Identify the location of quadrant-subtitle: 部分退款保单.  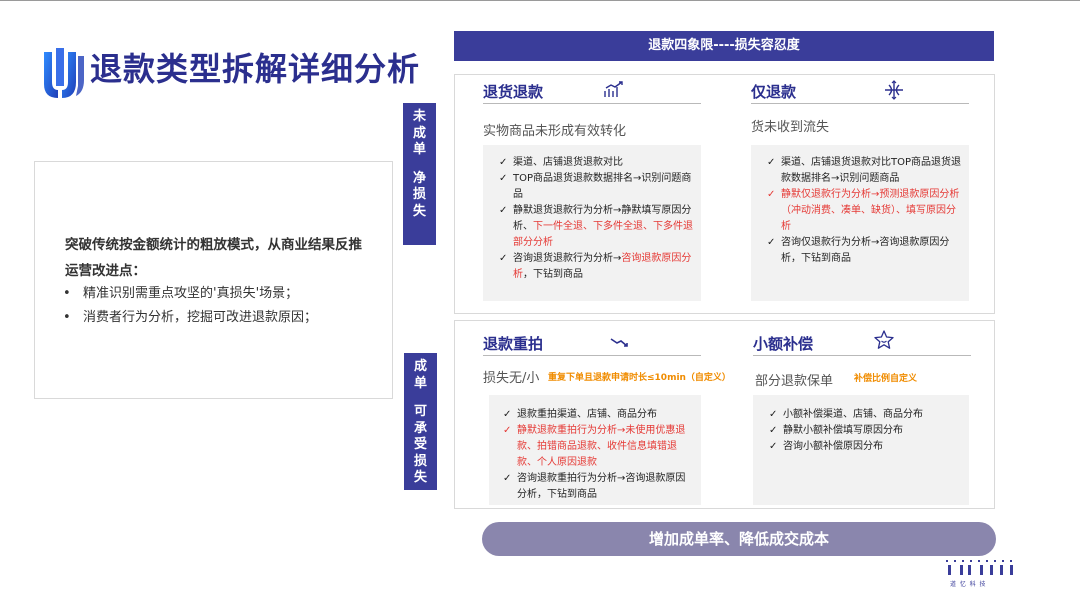
(794, 381).